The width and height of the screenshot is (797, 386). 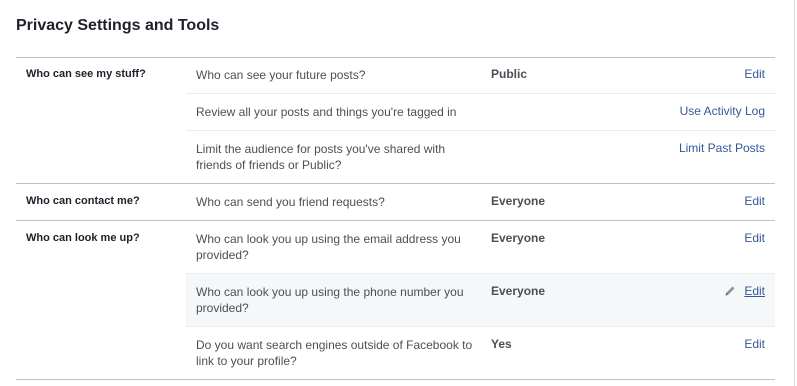 I want to click on use-activity-log-link: Use Activity Log, so click(x=722, y=111).